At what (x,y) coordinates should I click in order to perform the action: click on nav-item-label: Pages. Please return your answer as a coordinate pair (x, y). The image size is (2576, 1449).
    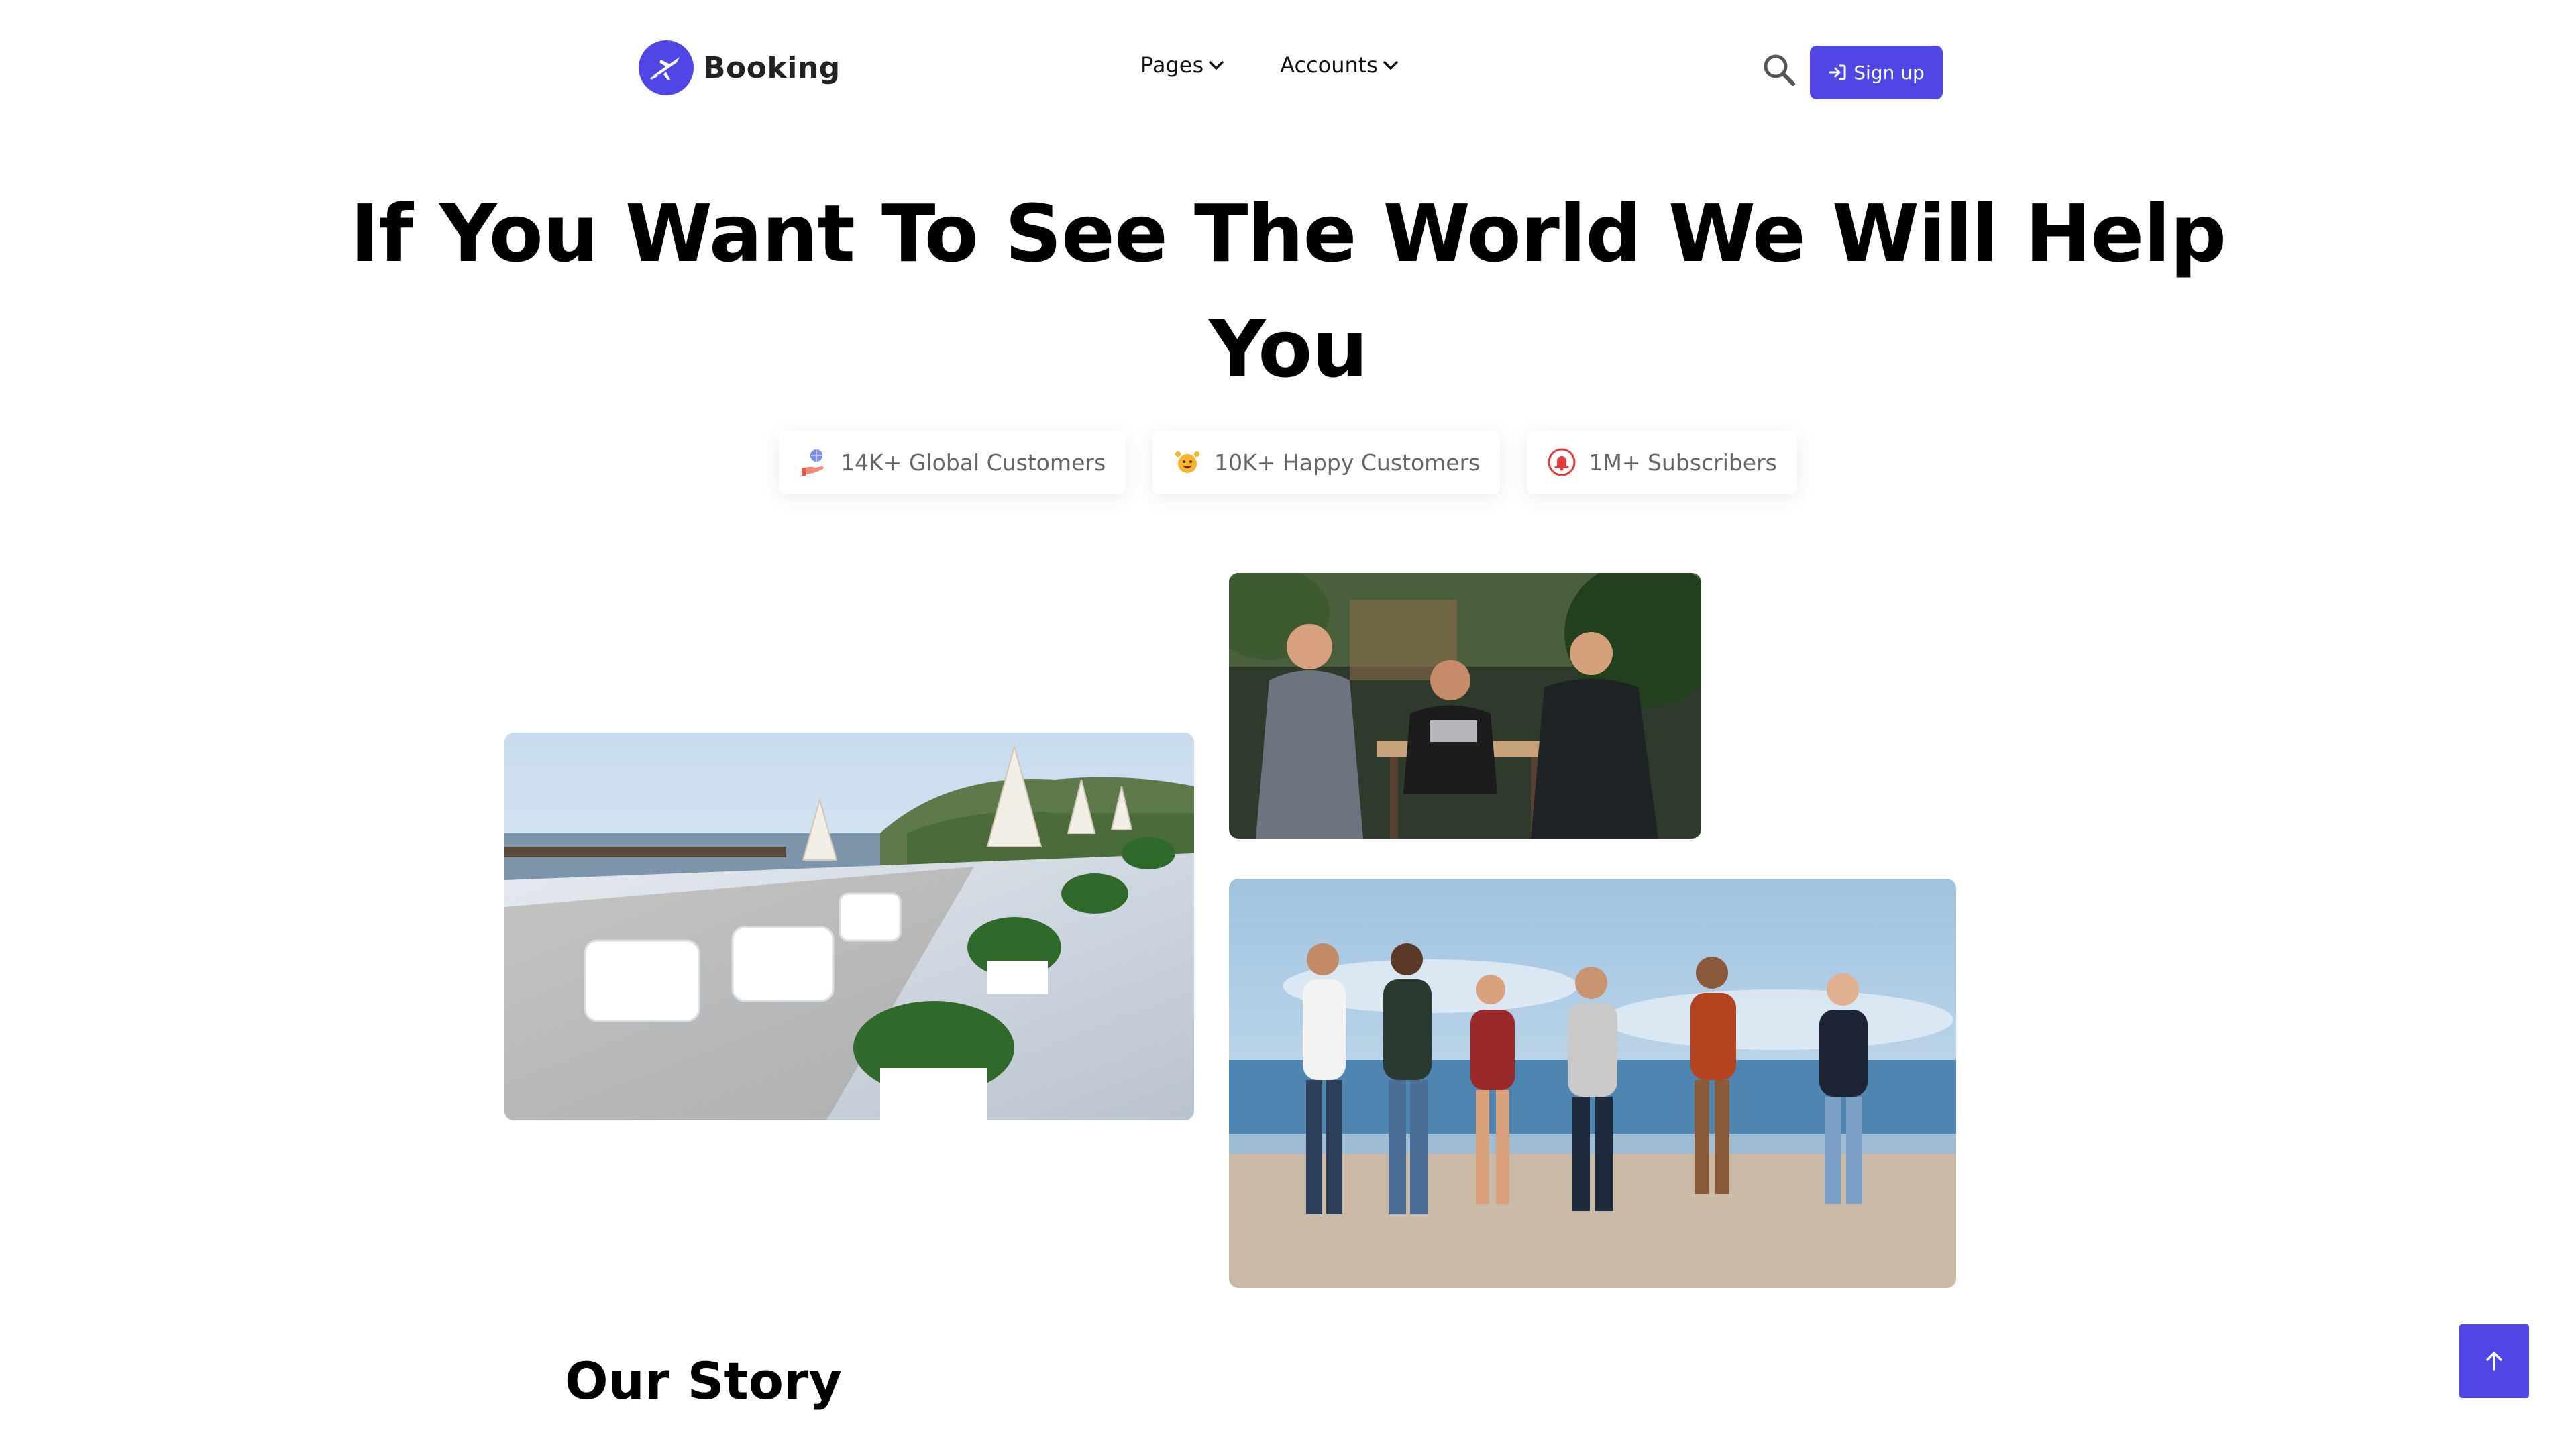
    Looking at the image, I should click on (1172, 65).